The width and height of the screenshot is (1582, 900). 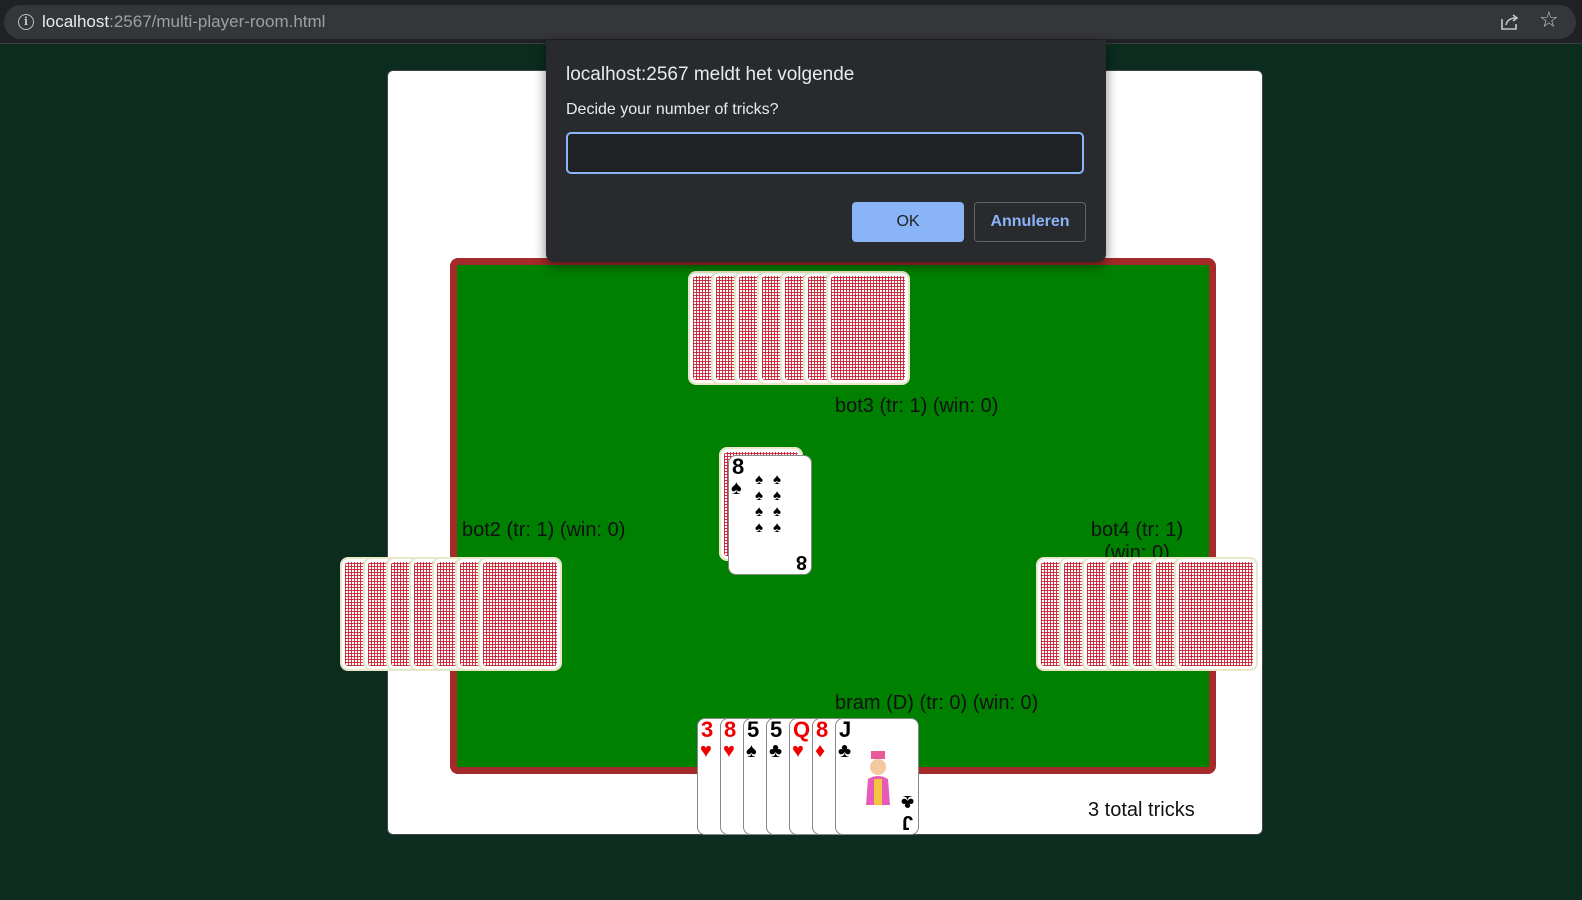 I want to click on dialog-title: localhost:2567 meldt het volgende, so click(x=710, y=74).